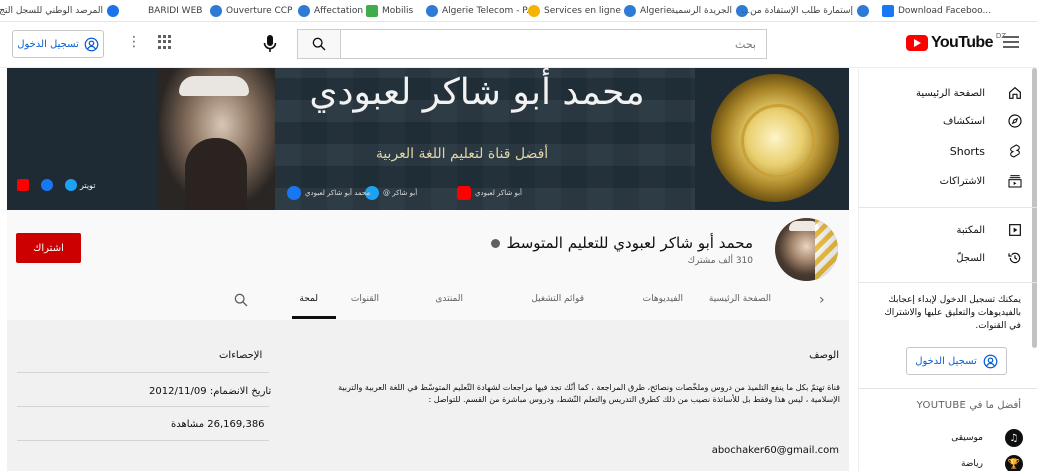 The image size is (1037, 471). Describe the element at coordinates (241, 300) in the screenshot. I see `channel-search-icon` at that location.